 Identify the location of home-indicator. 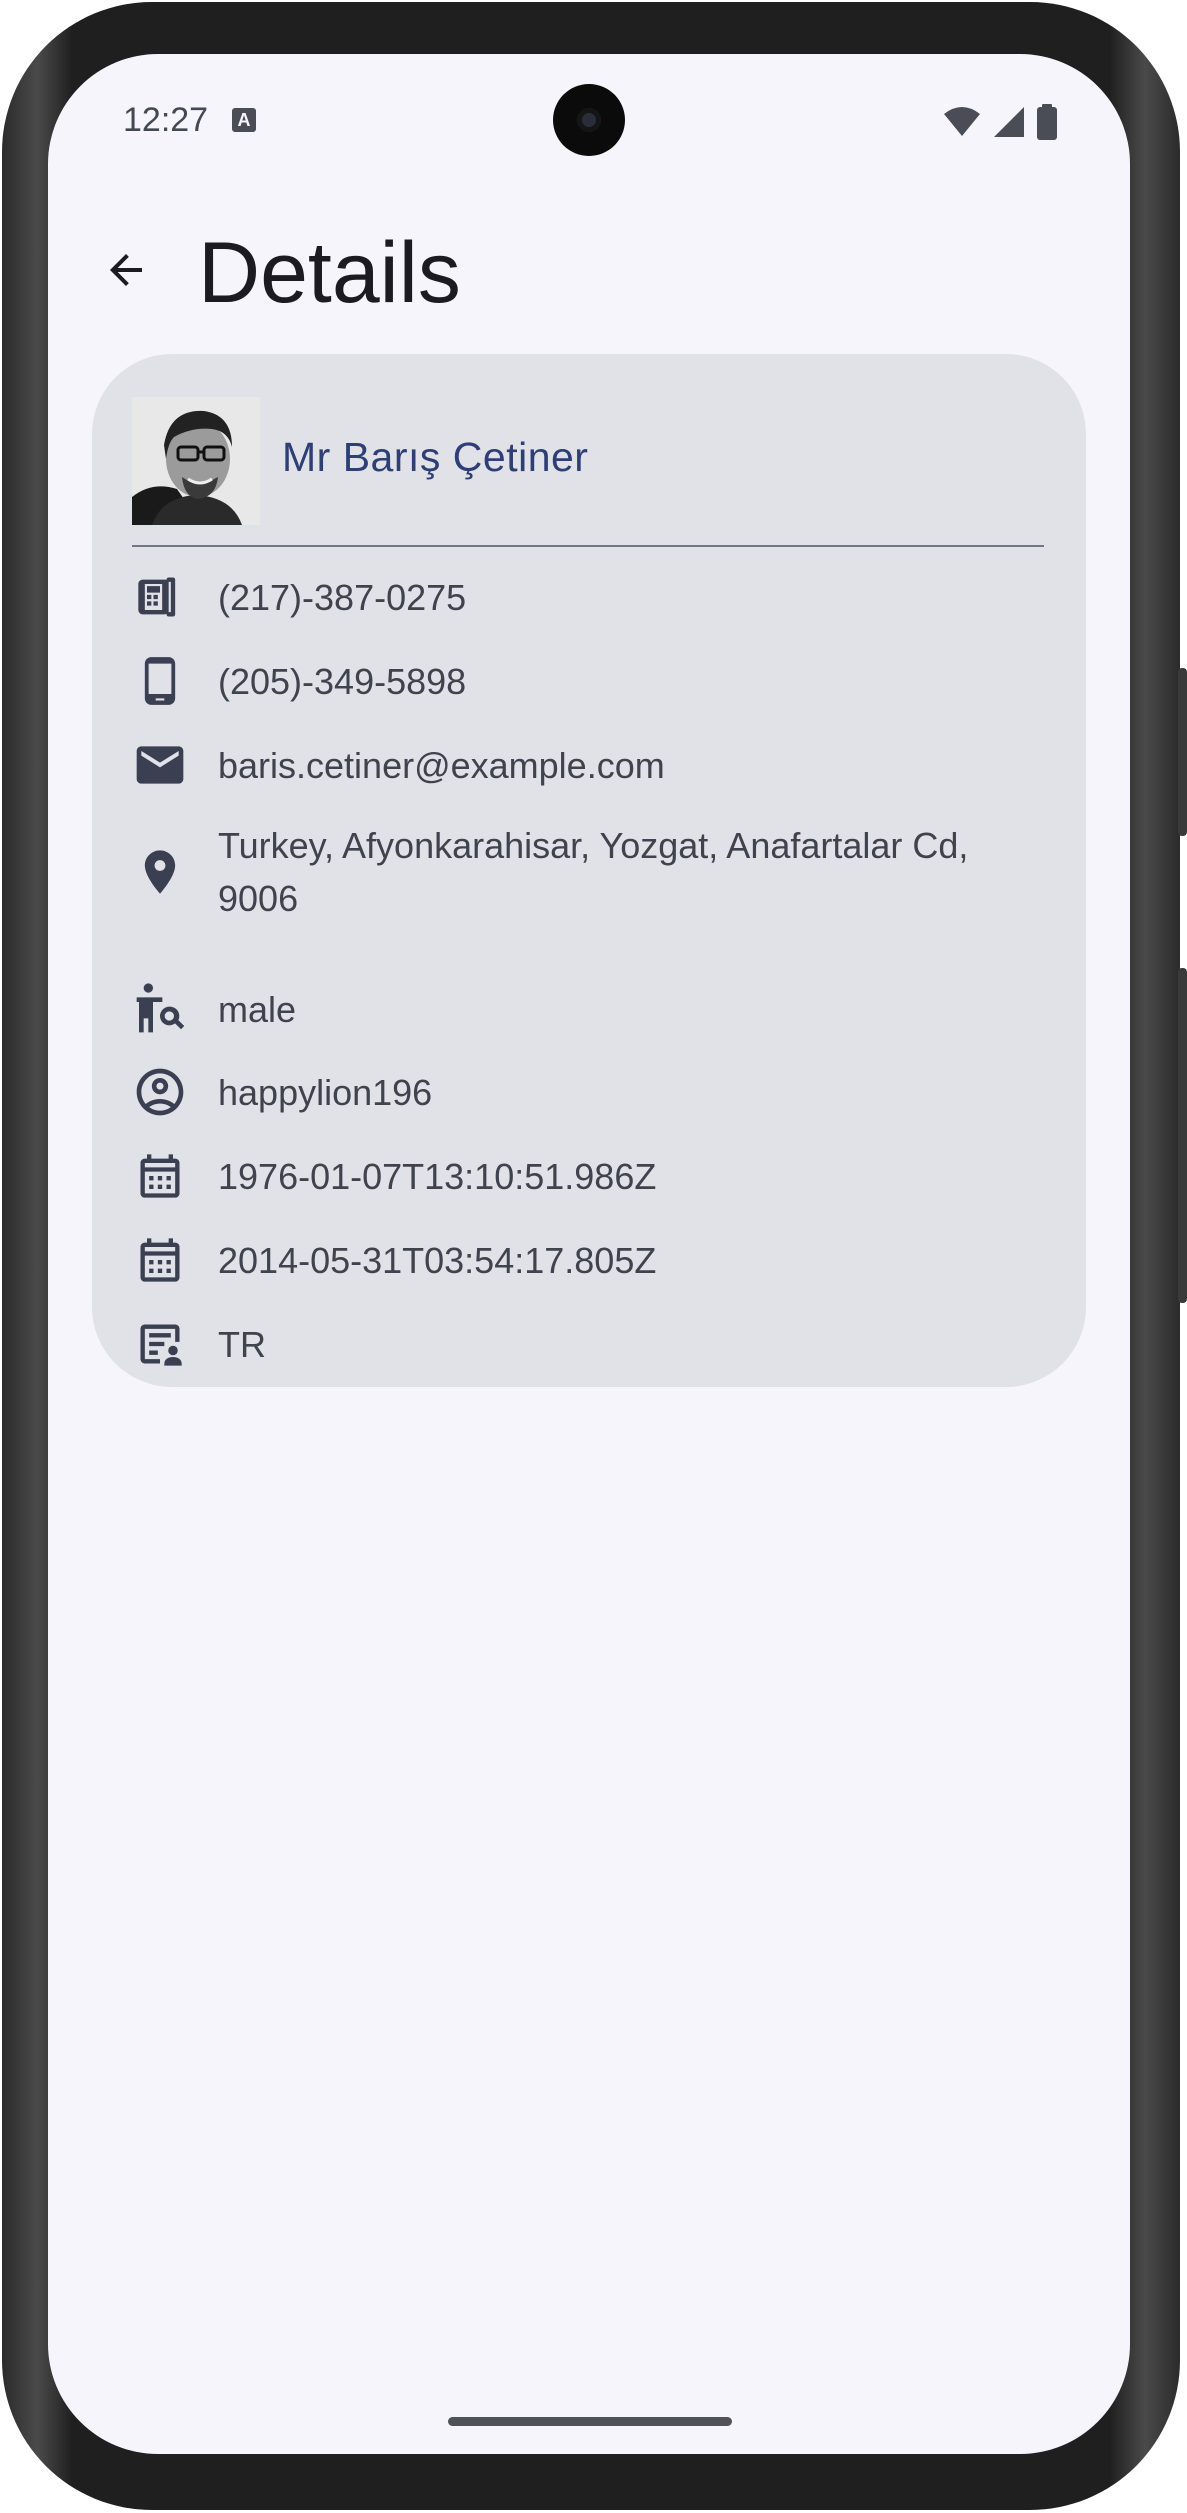
(590, 2421).